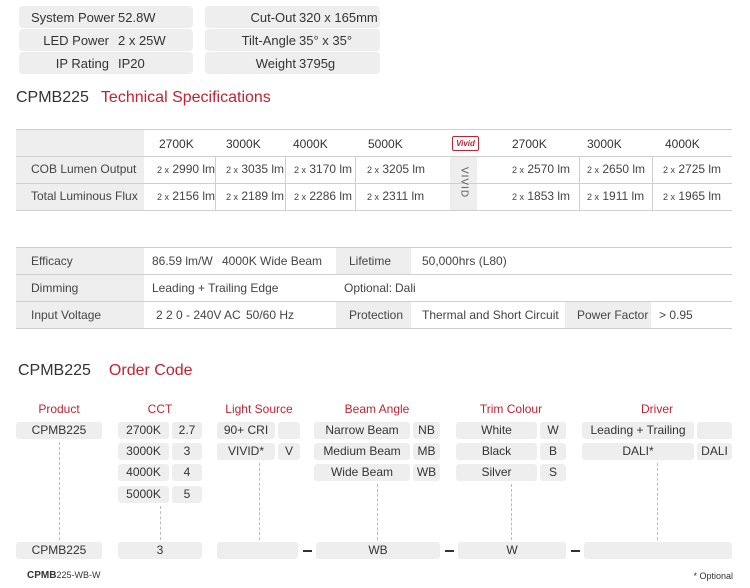 Image resolution: width=750 pixels, height=588 pixels. What do you see at coordinates (374, 328) in the screenshot?
I see `specs-bottom-rule` at bounding box center [374, 328].